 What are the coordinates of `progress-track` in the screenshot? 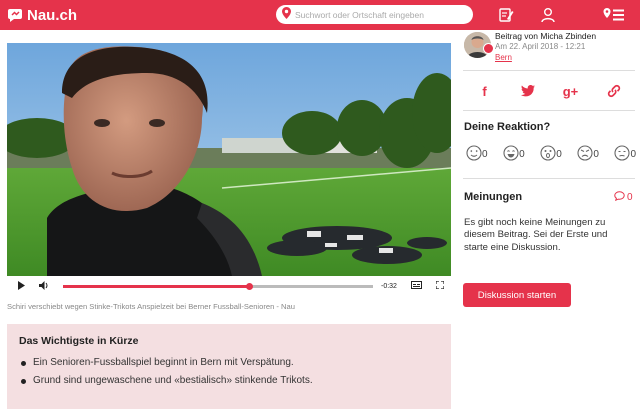 It's located at (218, 286).